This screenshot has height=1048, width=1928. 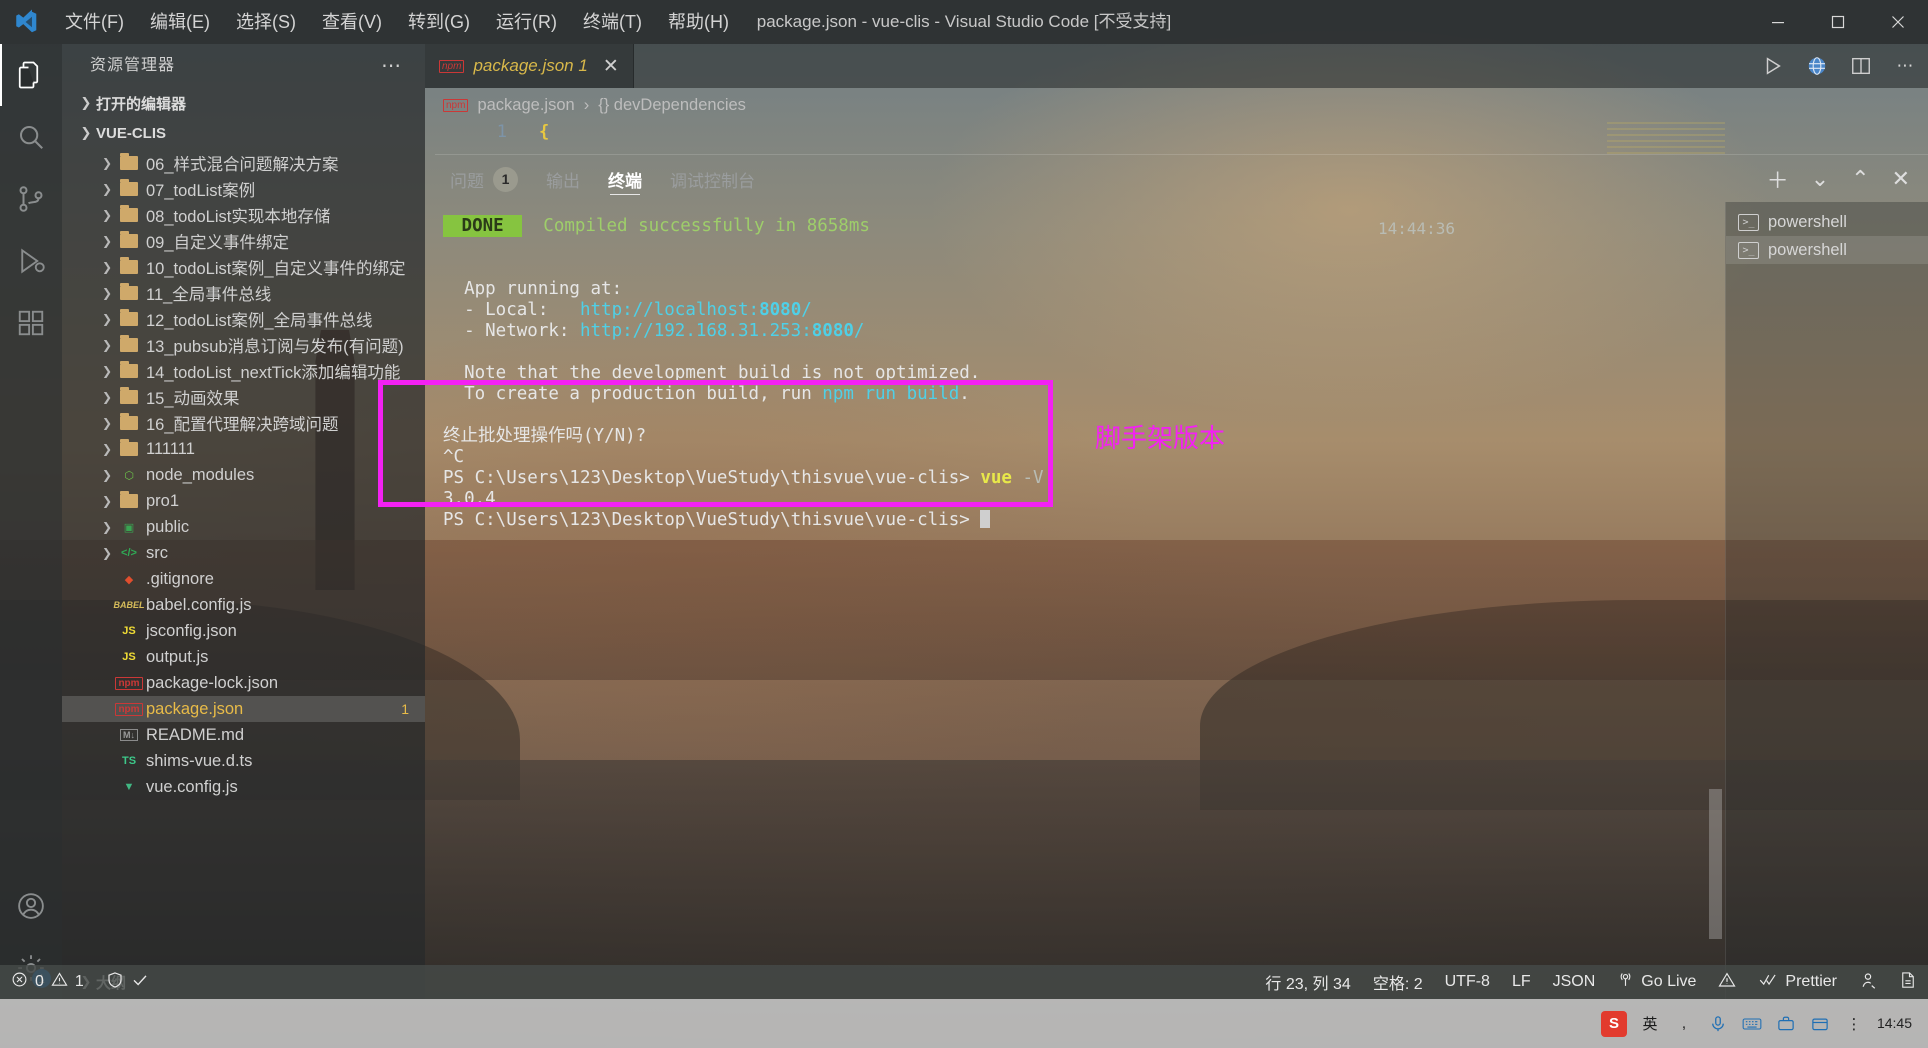 What do you see at coordinates (243, 423) in the screenshot?
I see `tree-item: ❯ 16_配置代理解决跨域问题` at bounding box center [243, 423].